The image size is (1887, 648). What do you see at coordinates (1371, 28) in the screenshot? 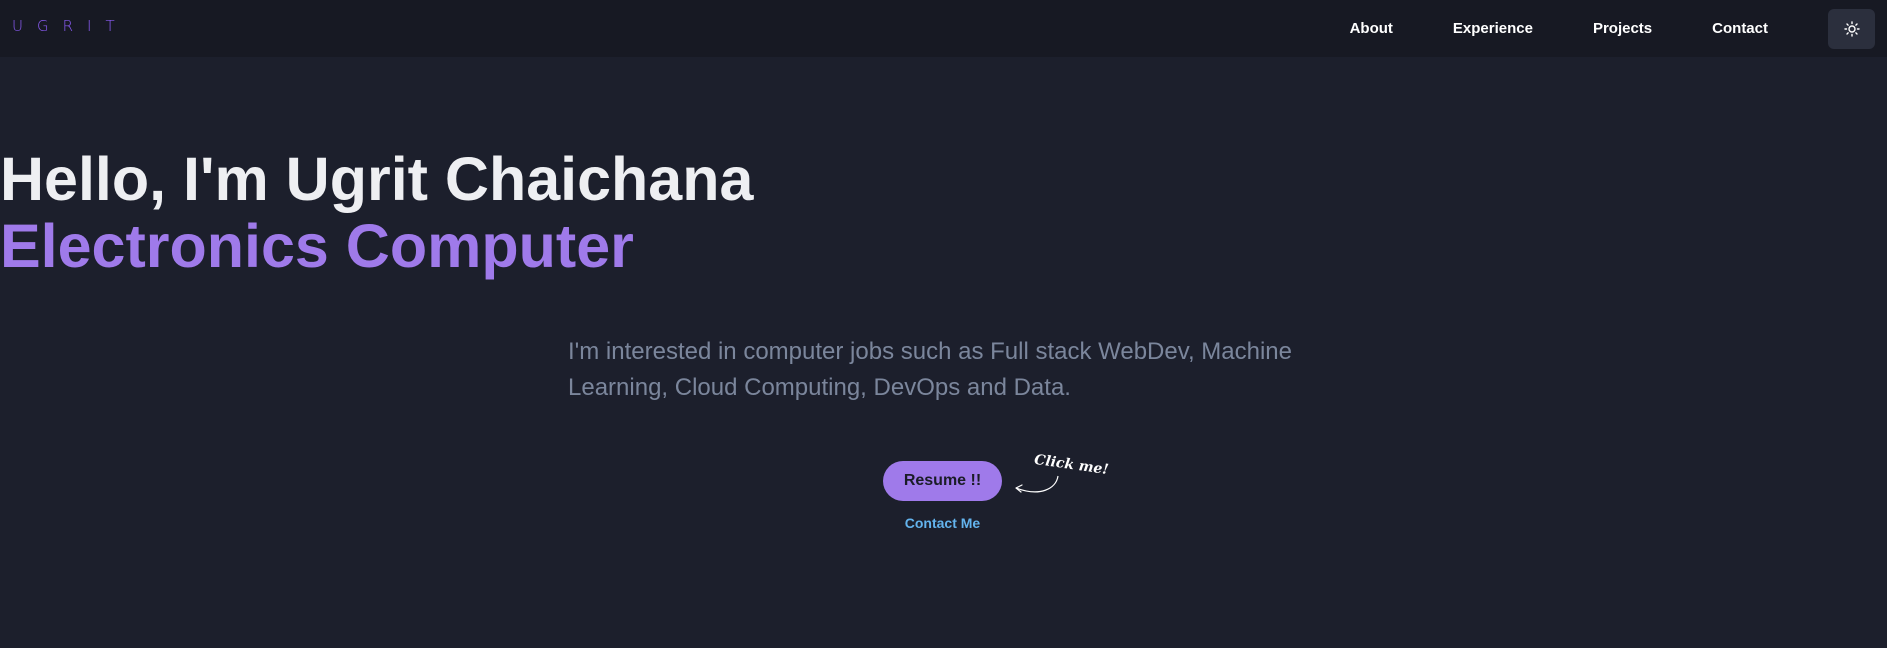
I see `nav-link-about: About` at bounding box center [1371, 28].